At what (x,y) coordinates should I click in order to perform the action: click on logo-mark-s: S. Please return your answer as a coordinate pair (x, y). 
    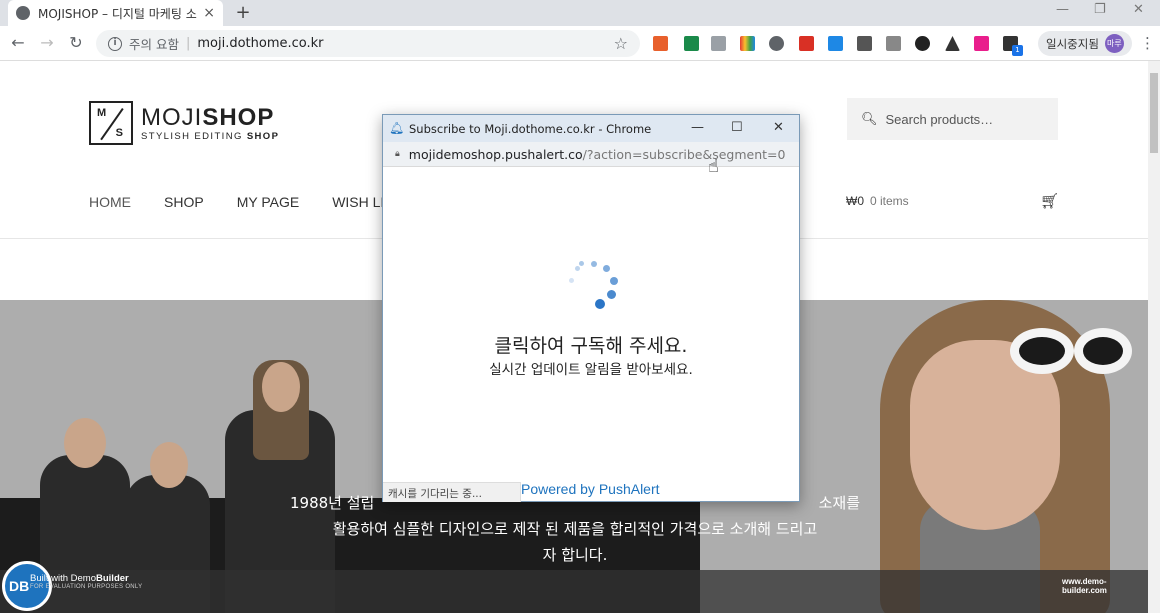
    Looking at the image, I should click on (119, 133).